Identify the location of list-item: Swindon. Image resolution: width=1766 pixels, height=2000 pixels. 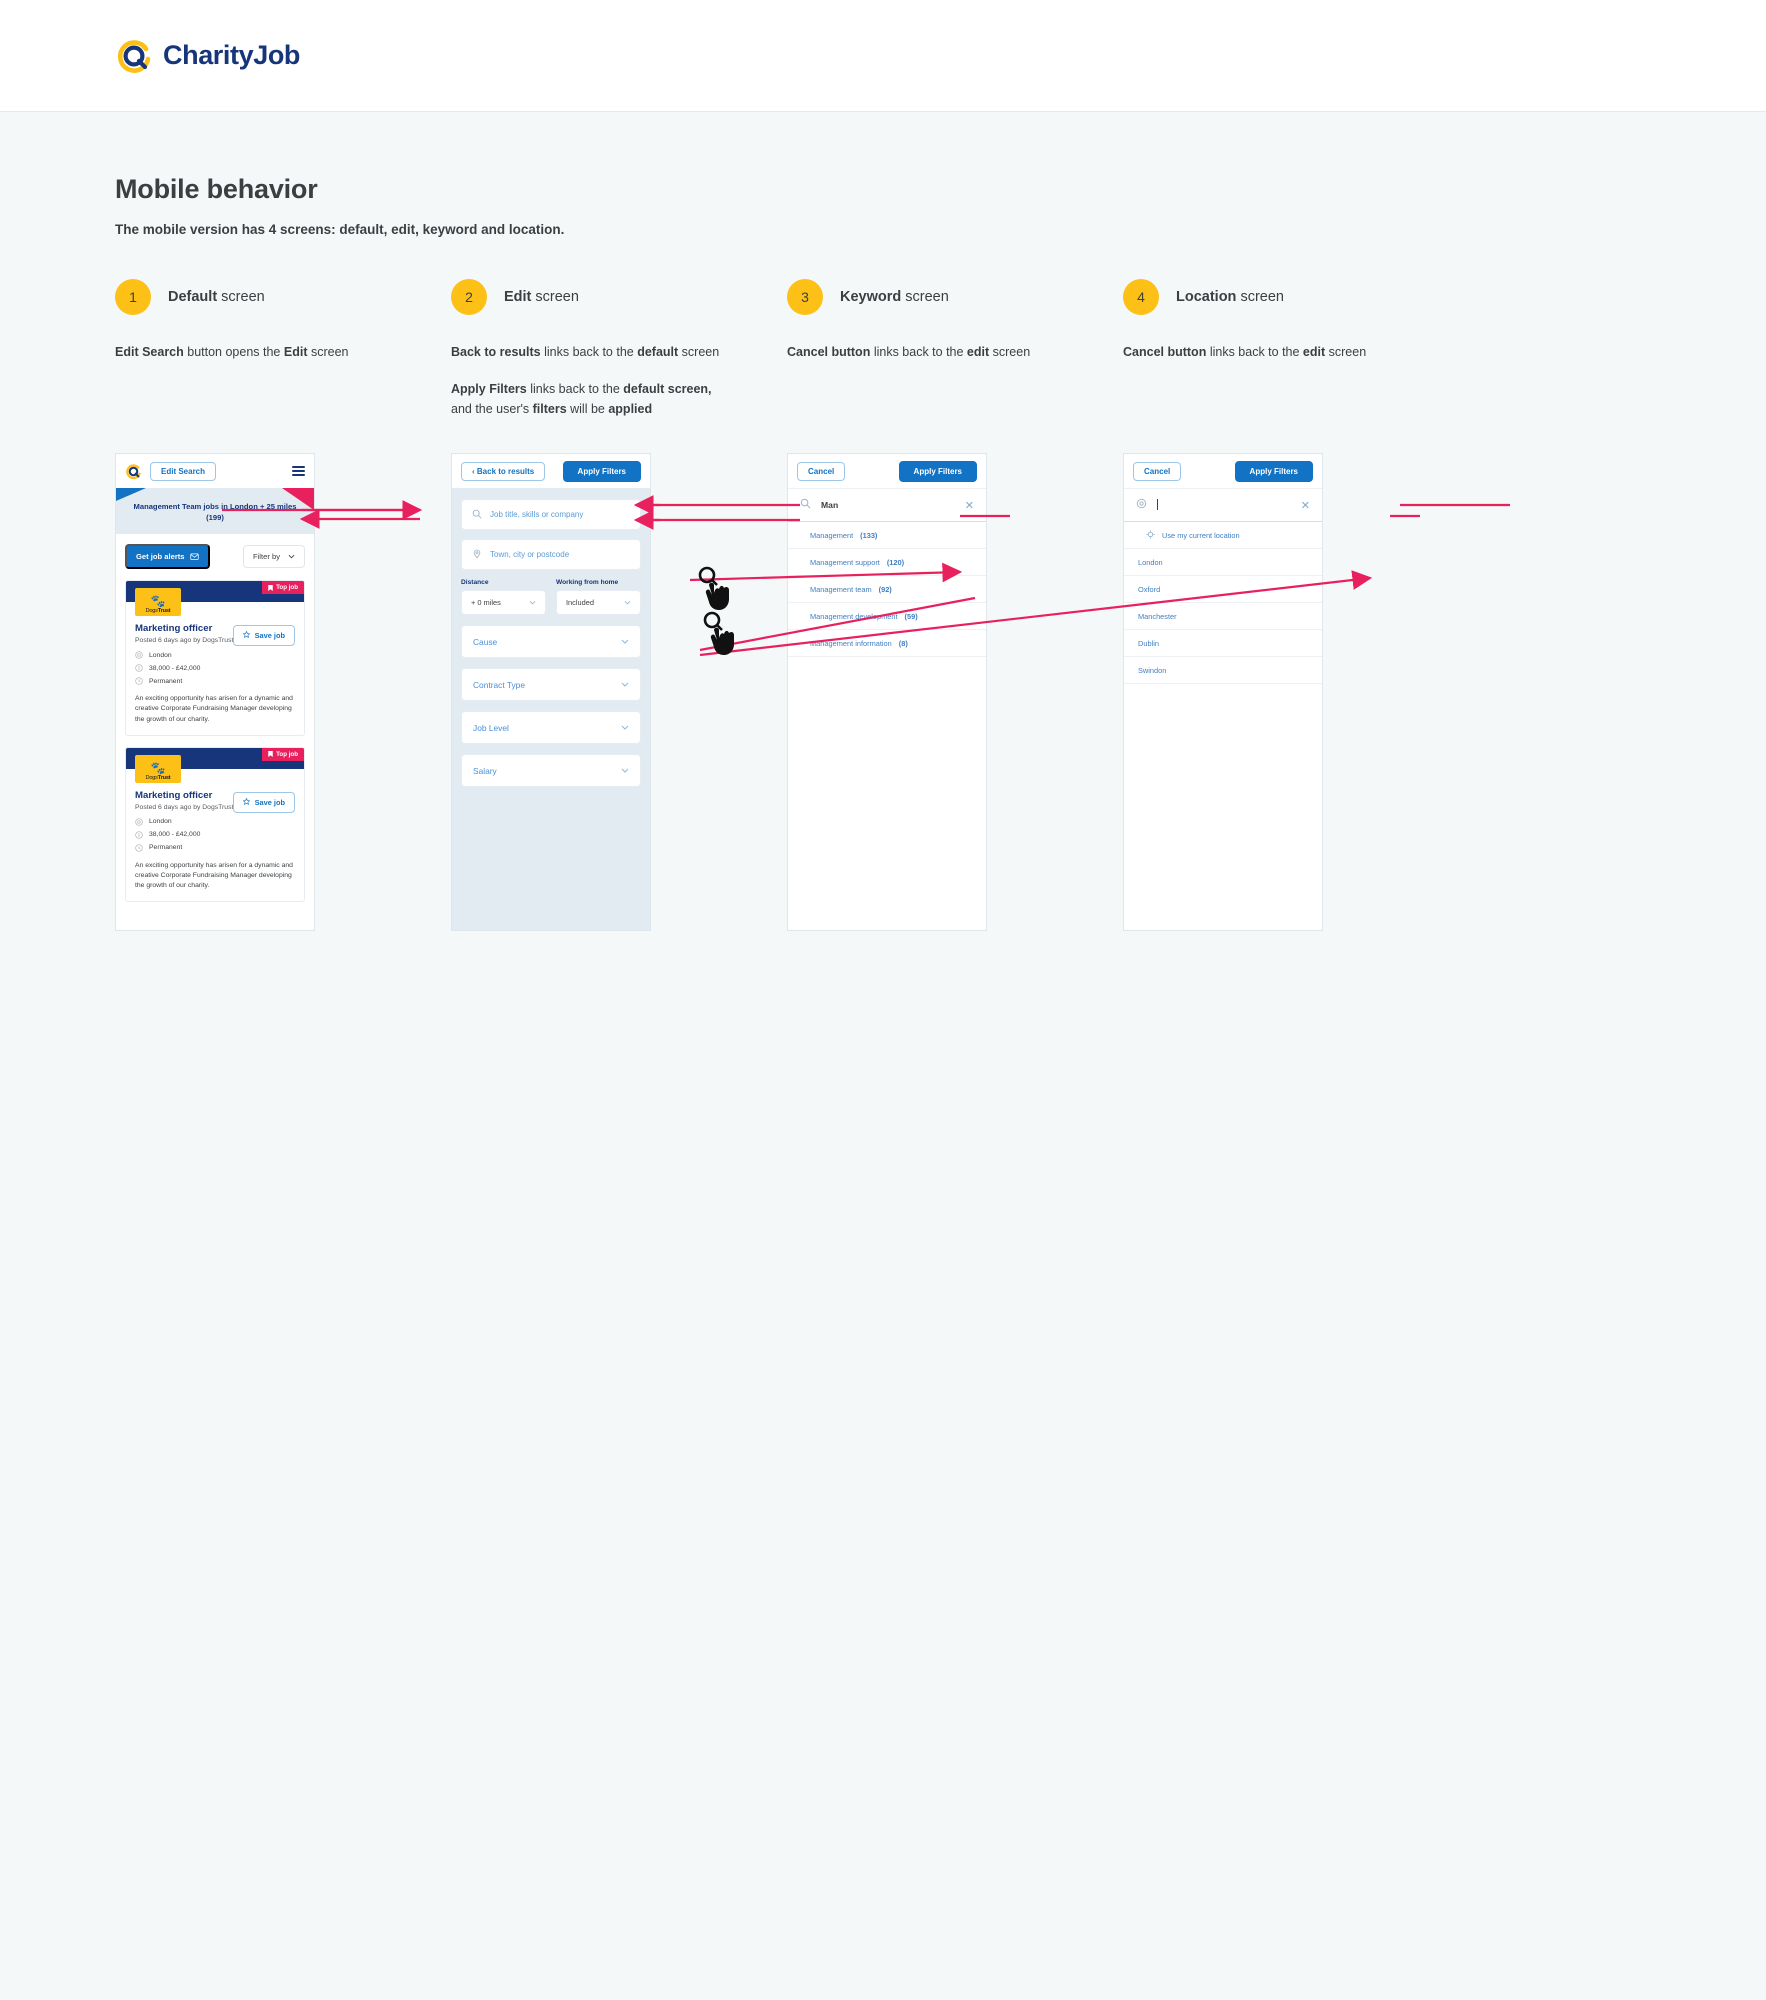
(1223, 671).